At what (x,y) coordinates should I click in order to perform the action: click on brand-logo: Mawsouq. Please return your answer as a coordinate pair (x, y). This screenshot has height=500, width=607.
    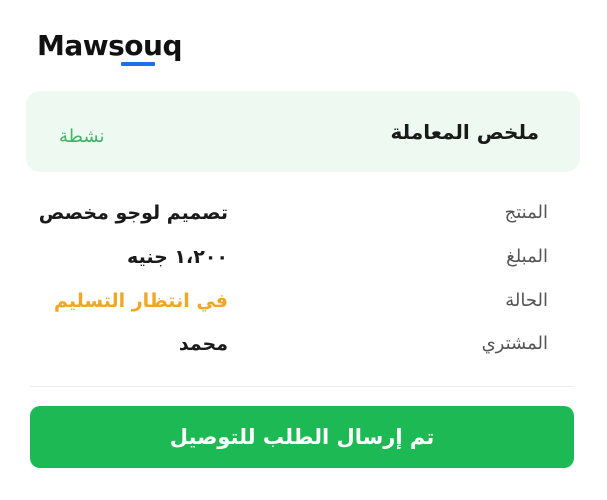
    Looking at the image, I should click on (110, 45).